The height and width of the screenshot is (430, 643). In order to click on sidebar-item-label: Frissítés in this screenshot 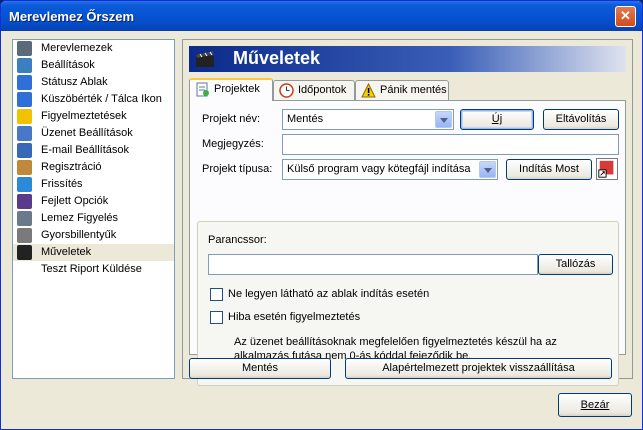, I will do `click(62, 184)`.